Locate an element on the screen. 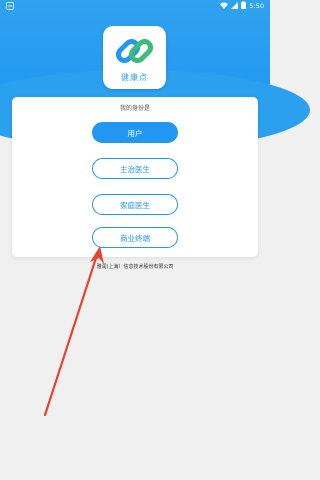 This screenshot has height=480, width=320. app-logo: 健康点 is located at coordinates (134, 57).